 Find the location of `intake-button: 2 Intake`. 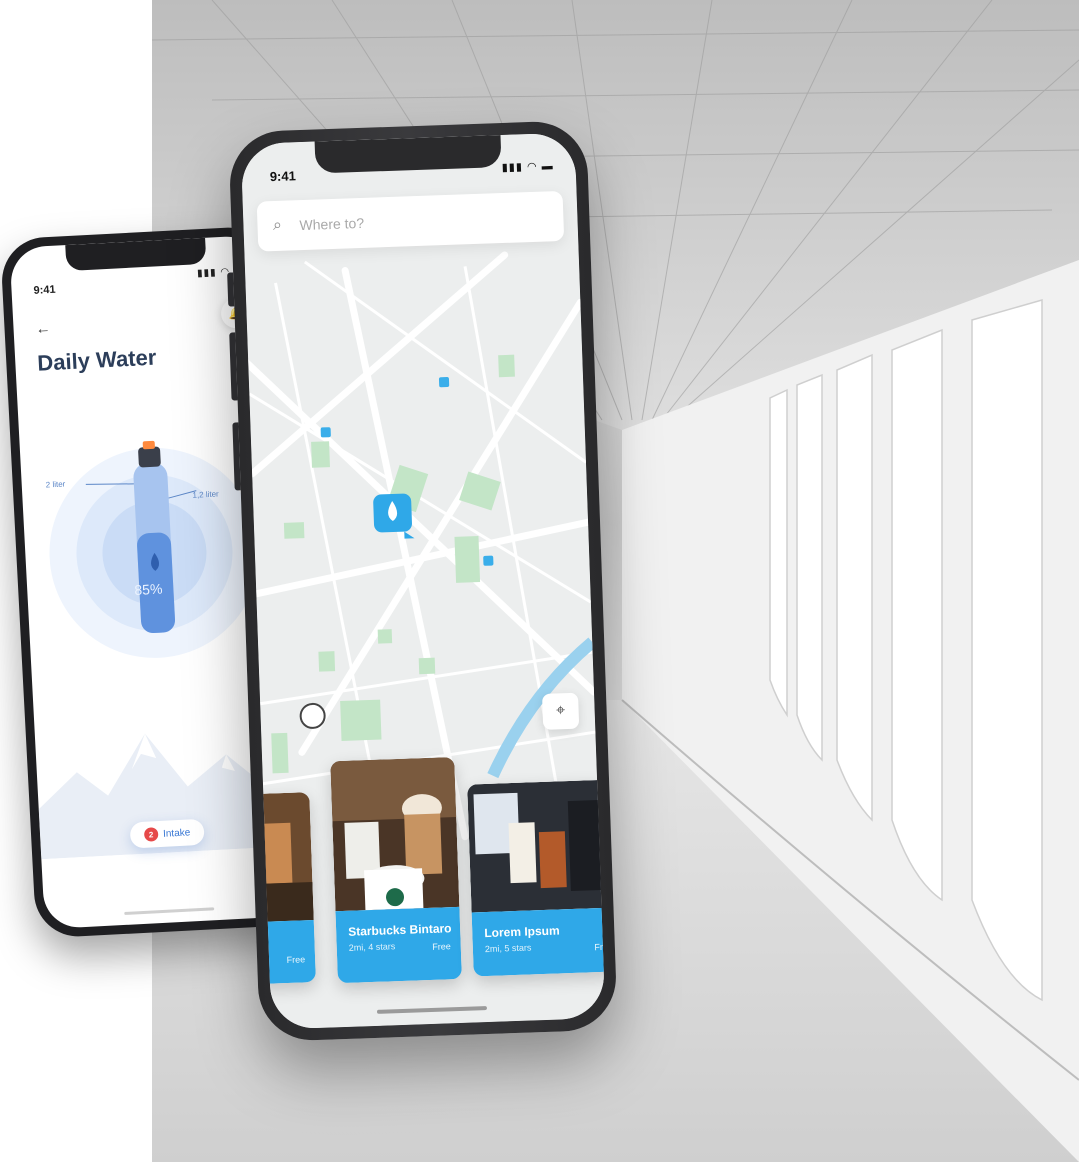

intake-button: 2 Intake is located at coordinates (167, 833).